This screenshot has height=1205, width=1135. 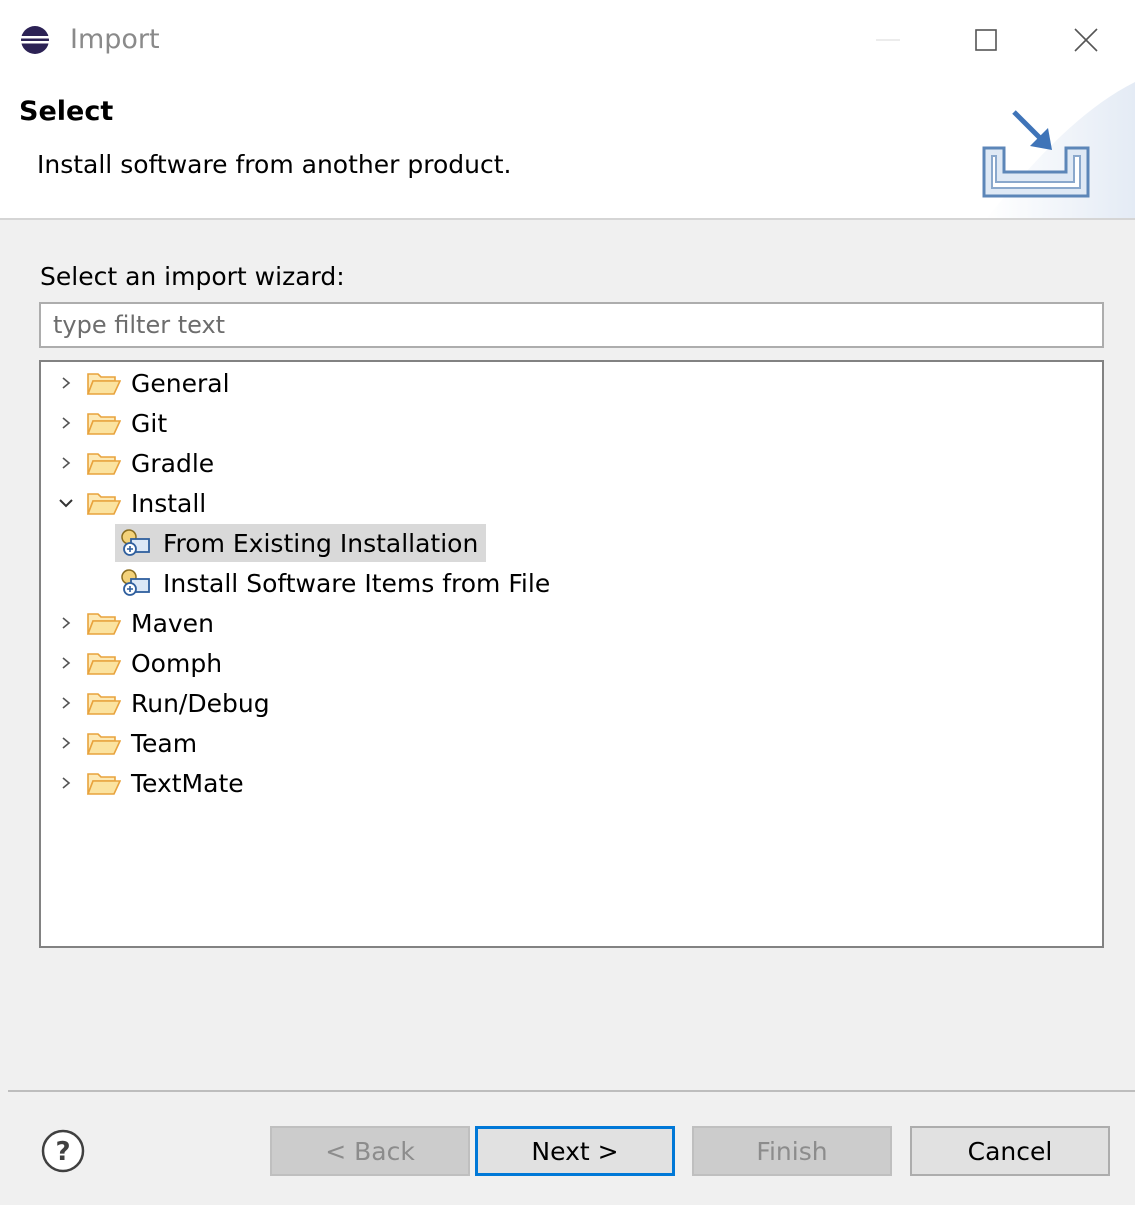 I want to click on tree-item-from-existing-installation: From Existing Installation, so click(x=301, y=543).